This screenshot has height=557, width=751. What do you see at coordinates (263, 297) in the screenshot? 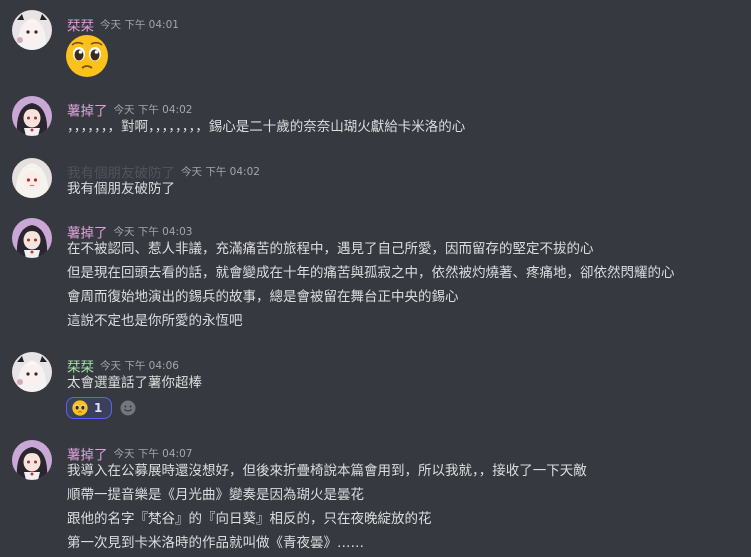
I see `message-text: 會周而復始地演出的錫兵的故事，總是會被留在舞台正中央的錫心` at bounding box center [263, 297].